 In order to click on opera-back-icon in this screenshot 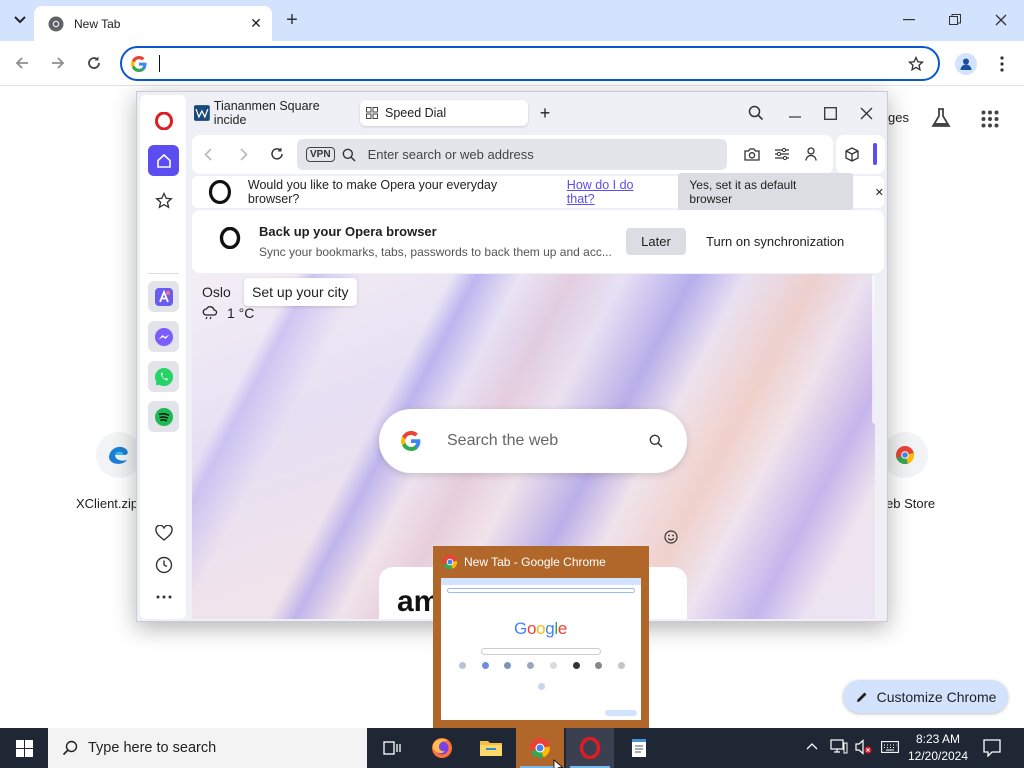, I will do `click(208, 154)`.